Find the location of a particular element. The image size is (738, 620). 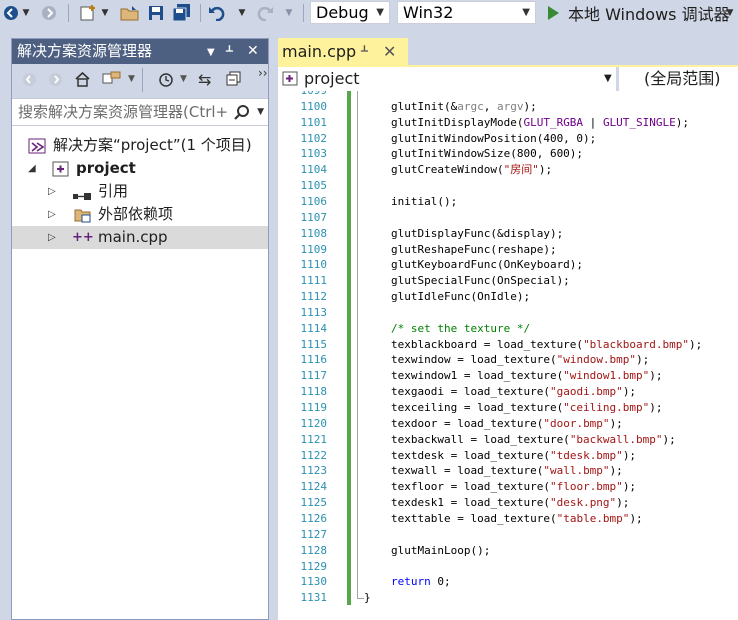

project-scope-select: project ▼ is located at coordinates (447, 79).